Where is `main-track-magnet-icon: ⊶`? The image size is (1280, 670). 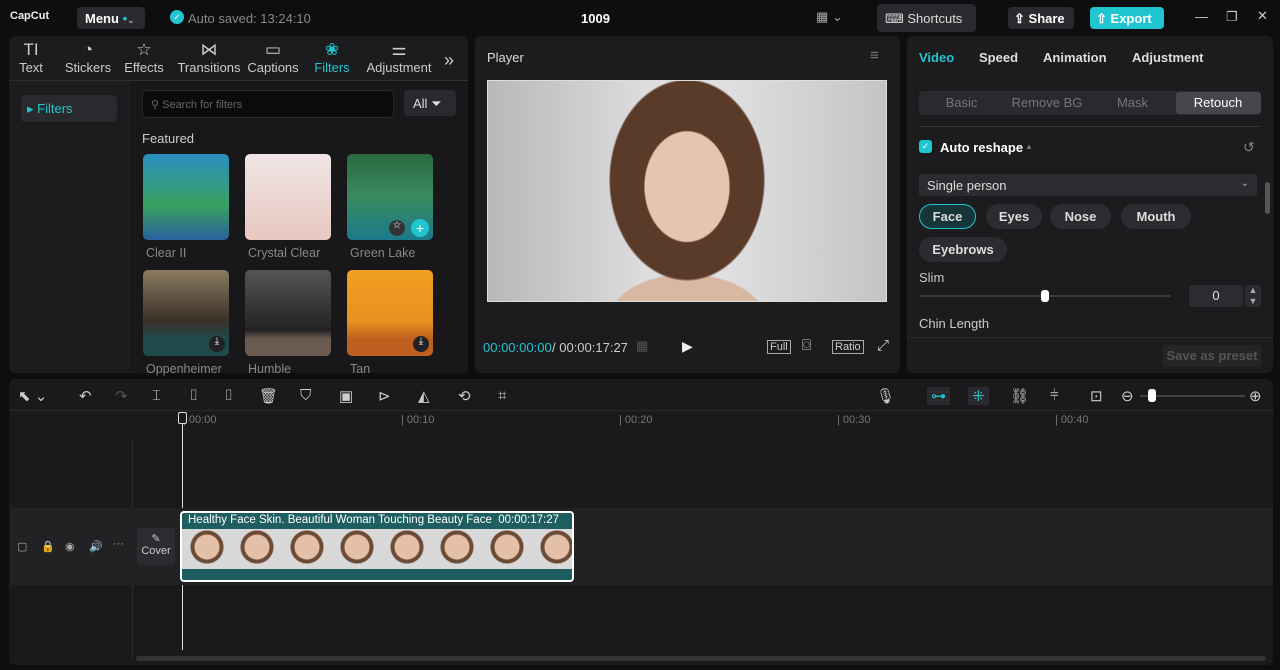 main-track-magnet-icon: ⊶ is located at coordinates (938, 396).